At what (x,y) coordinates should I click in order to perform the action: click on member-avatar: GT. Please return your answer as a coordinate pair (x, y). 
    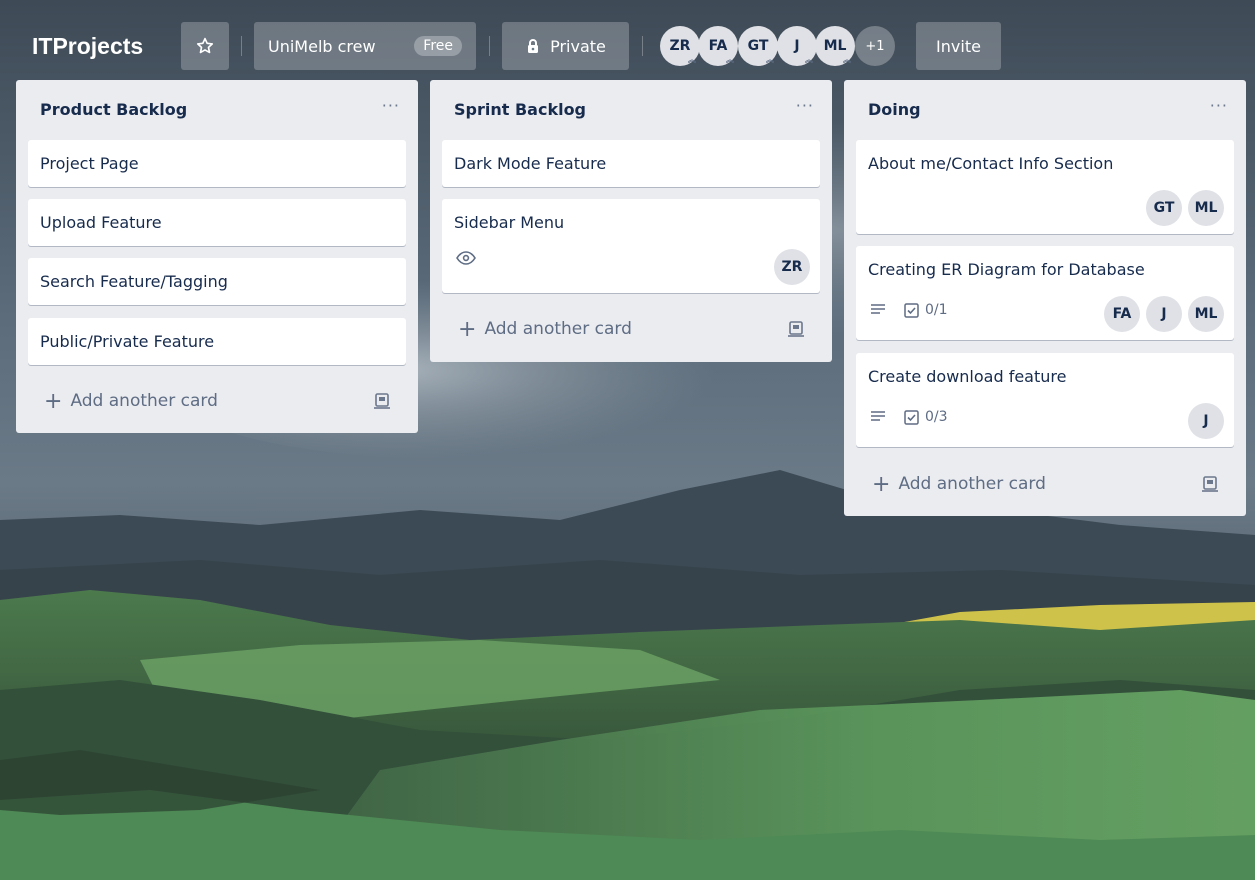
    Looking at the image, I should click on (1164, 208).